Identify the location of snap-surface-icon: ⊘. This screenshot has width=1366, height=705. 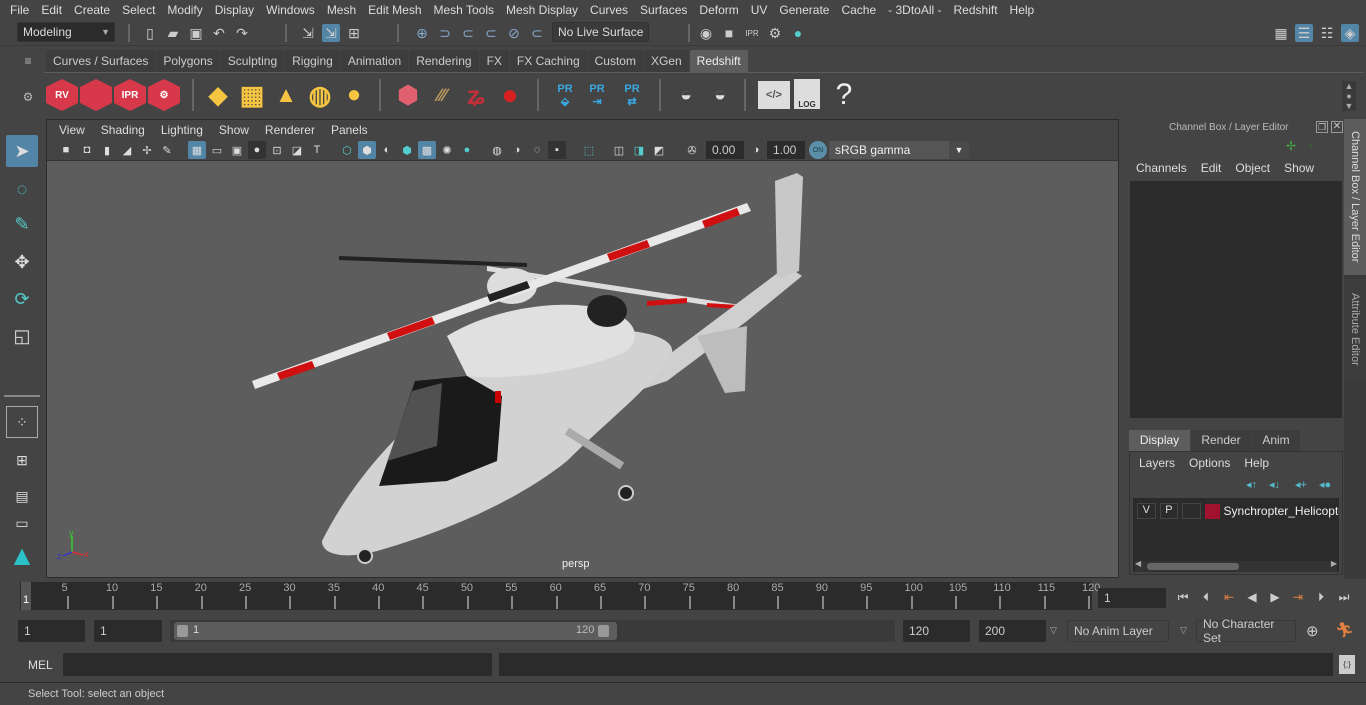
(514, 33).